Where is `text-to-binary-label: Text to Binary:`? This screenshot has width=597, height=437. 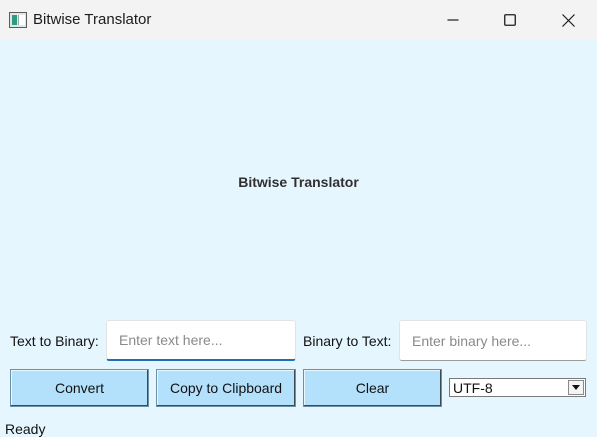 text-to-binary-label: Text to Binary: is located at coordinates (54, 341).